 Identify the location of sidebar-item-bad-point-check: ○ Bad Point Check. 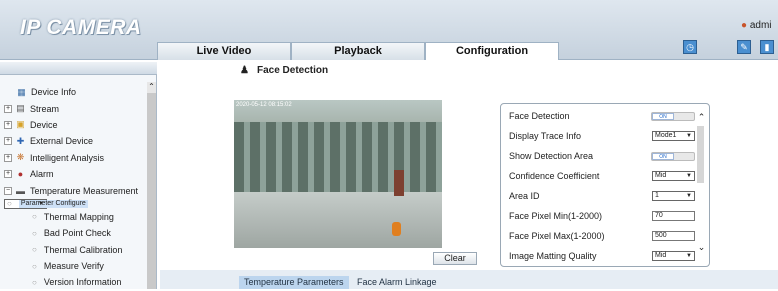
(75, 233).